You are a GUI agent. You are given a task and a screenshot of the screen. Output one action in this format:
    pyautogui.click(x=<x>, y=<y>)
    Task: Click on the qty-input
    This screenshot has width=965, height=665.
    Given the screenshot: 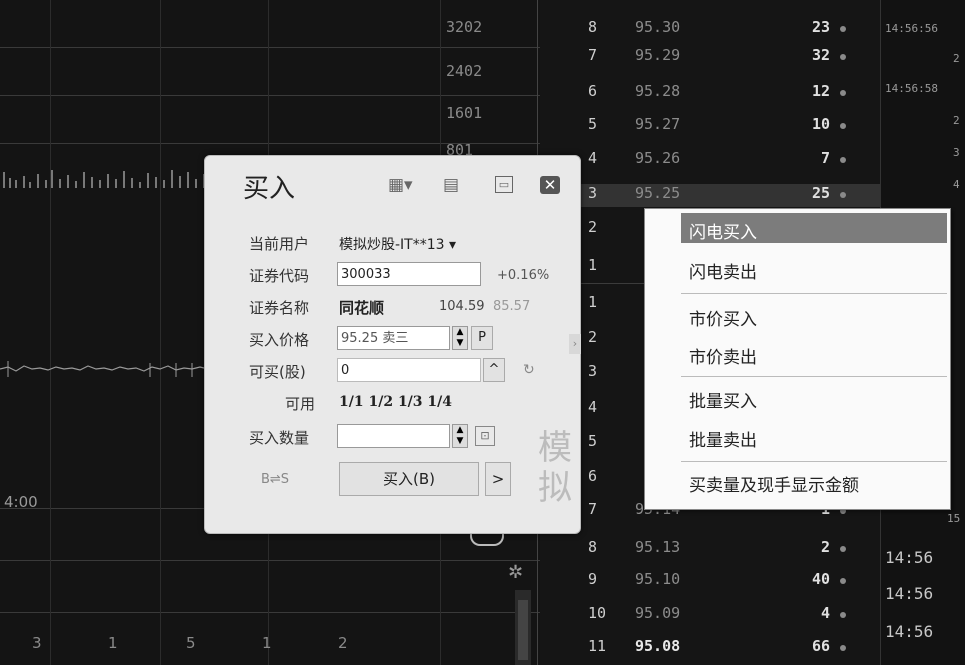 What is the action you would take?
    pyautogui.click(x=393, y=436)
    